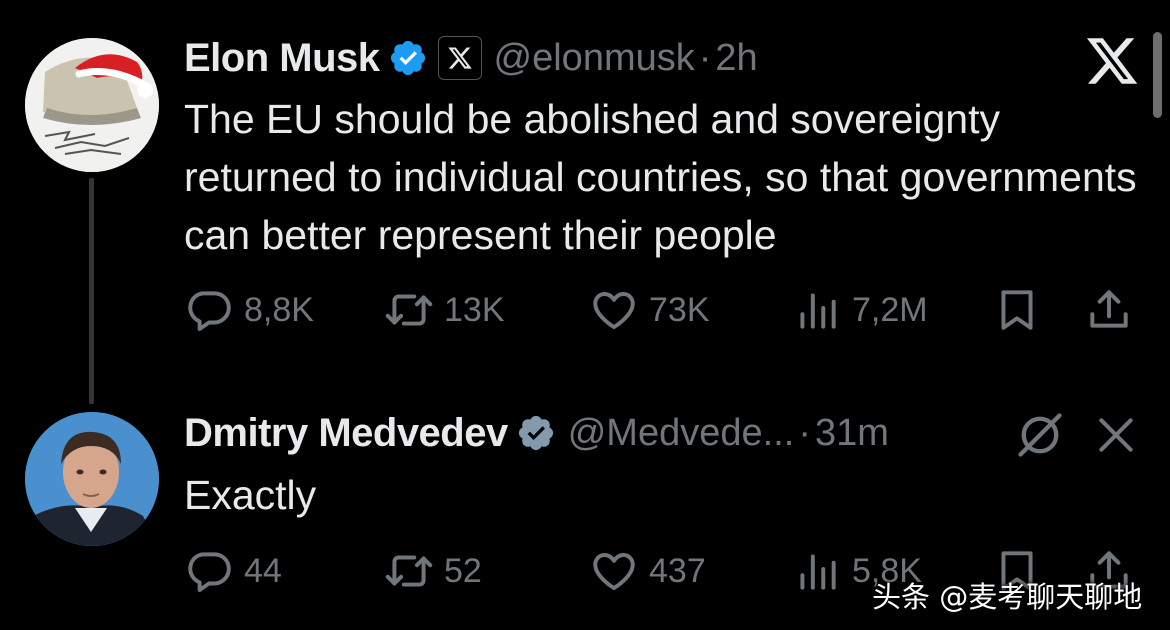 This screenshot has height=630, width=1170. What do you see at coordinates (279, 309) in the screenshot?
I see `reply-count: 8,8K` at bounding box center [279, 309].